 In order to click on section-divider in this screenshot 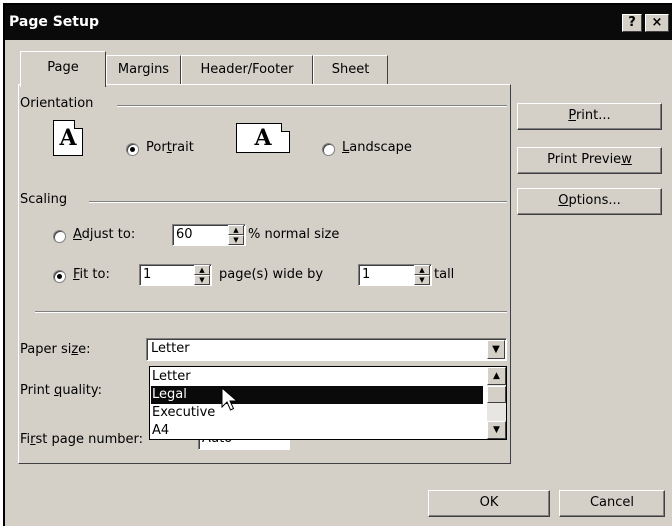, I will do `click(271, 312)`.